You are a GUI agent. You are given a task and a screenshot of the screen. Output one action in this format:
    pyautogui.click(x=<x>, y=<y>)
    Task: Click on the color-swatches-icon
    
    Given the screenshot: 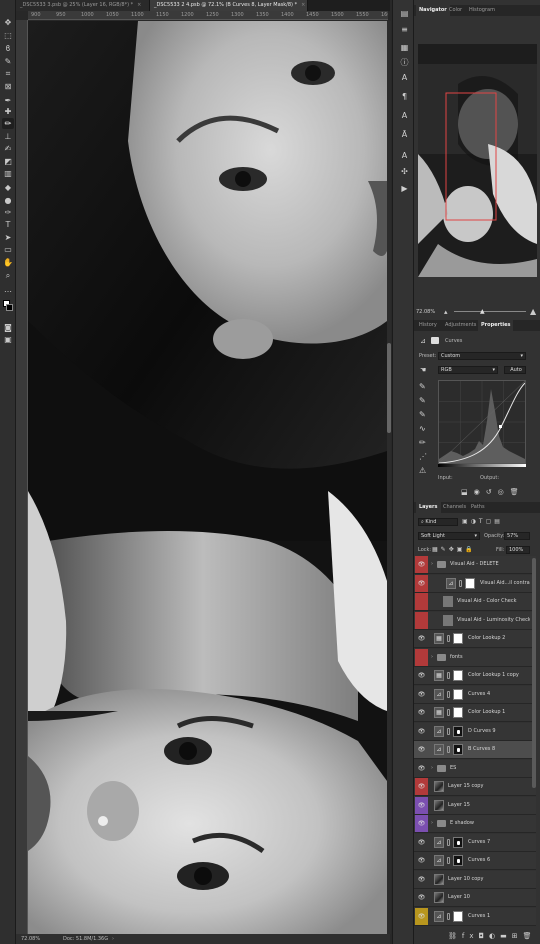 What is the action you would take?
    pyautogui.click(x=8, y=306)
    